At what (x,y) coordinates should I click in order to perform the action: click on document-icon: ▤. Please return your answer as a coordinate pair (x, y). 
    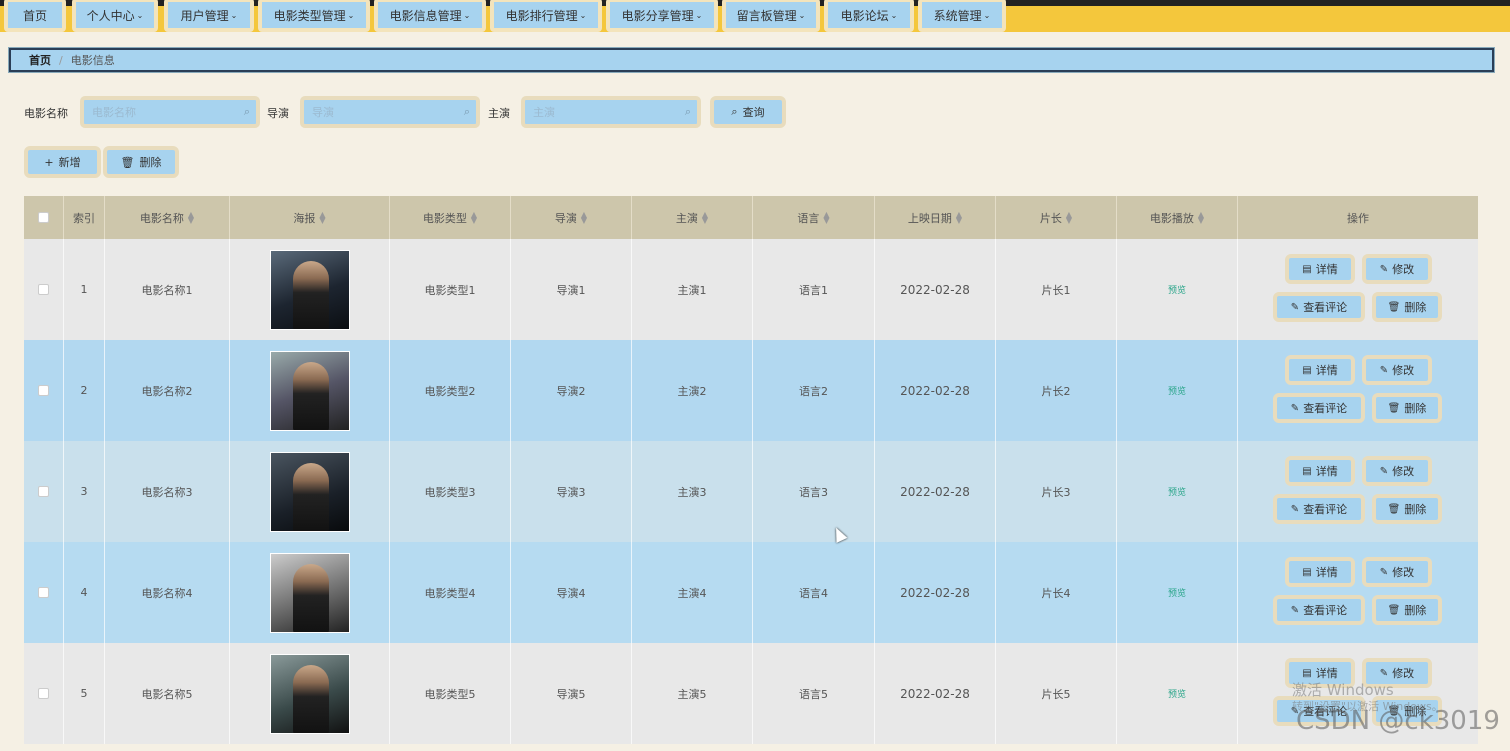
    Looking at the image, I should click on (1307, 673).